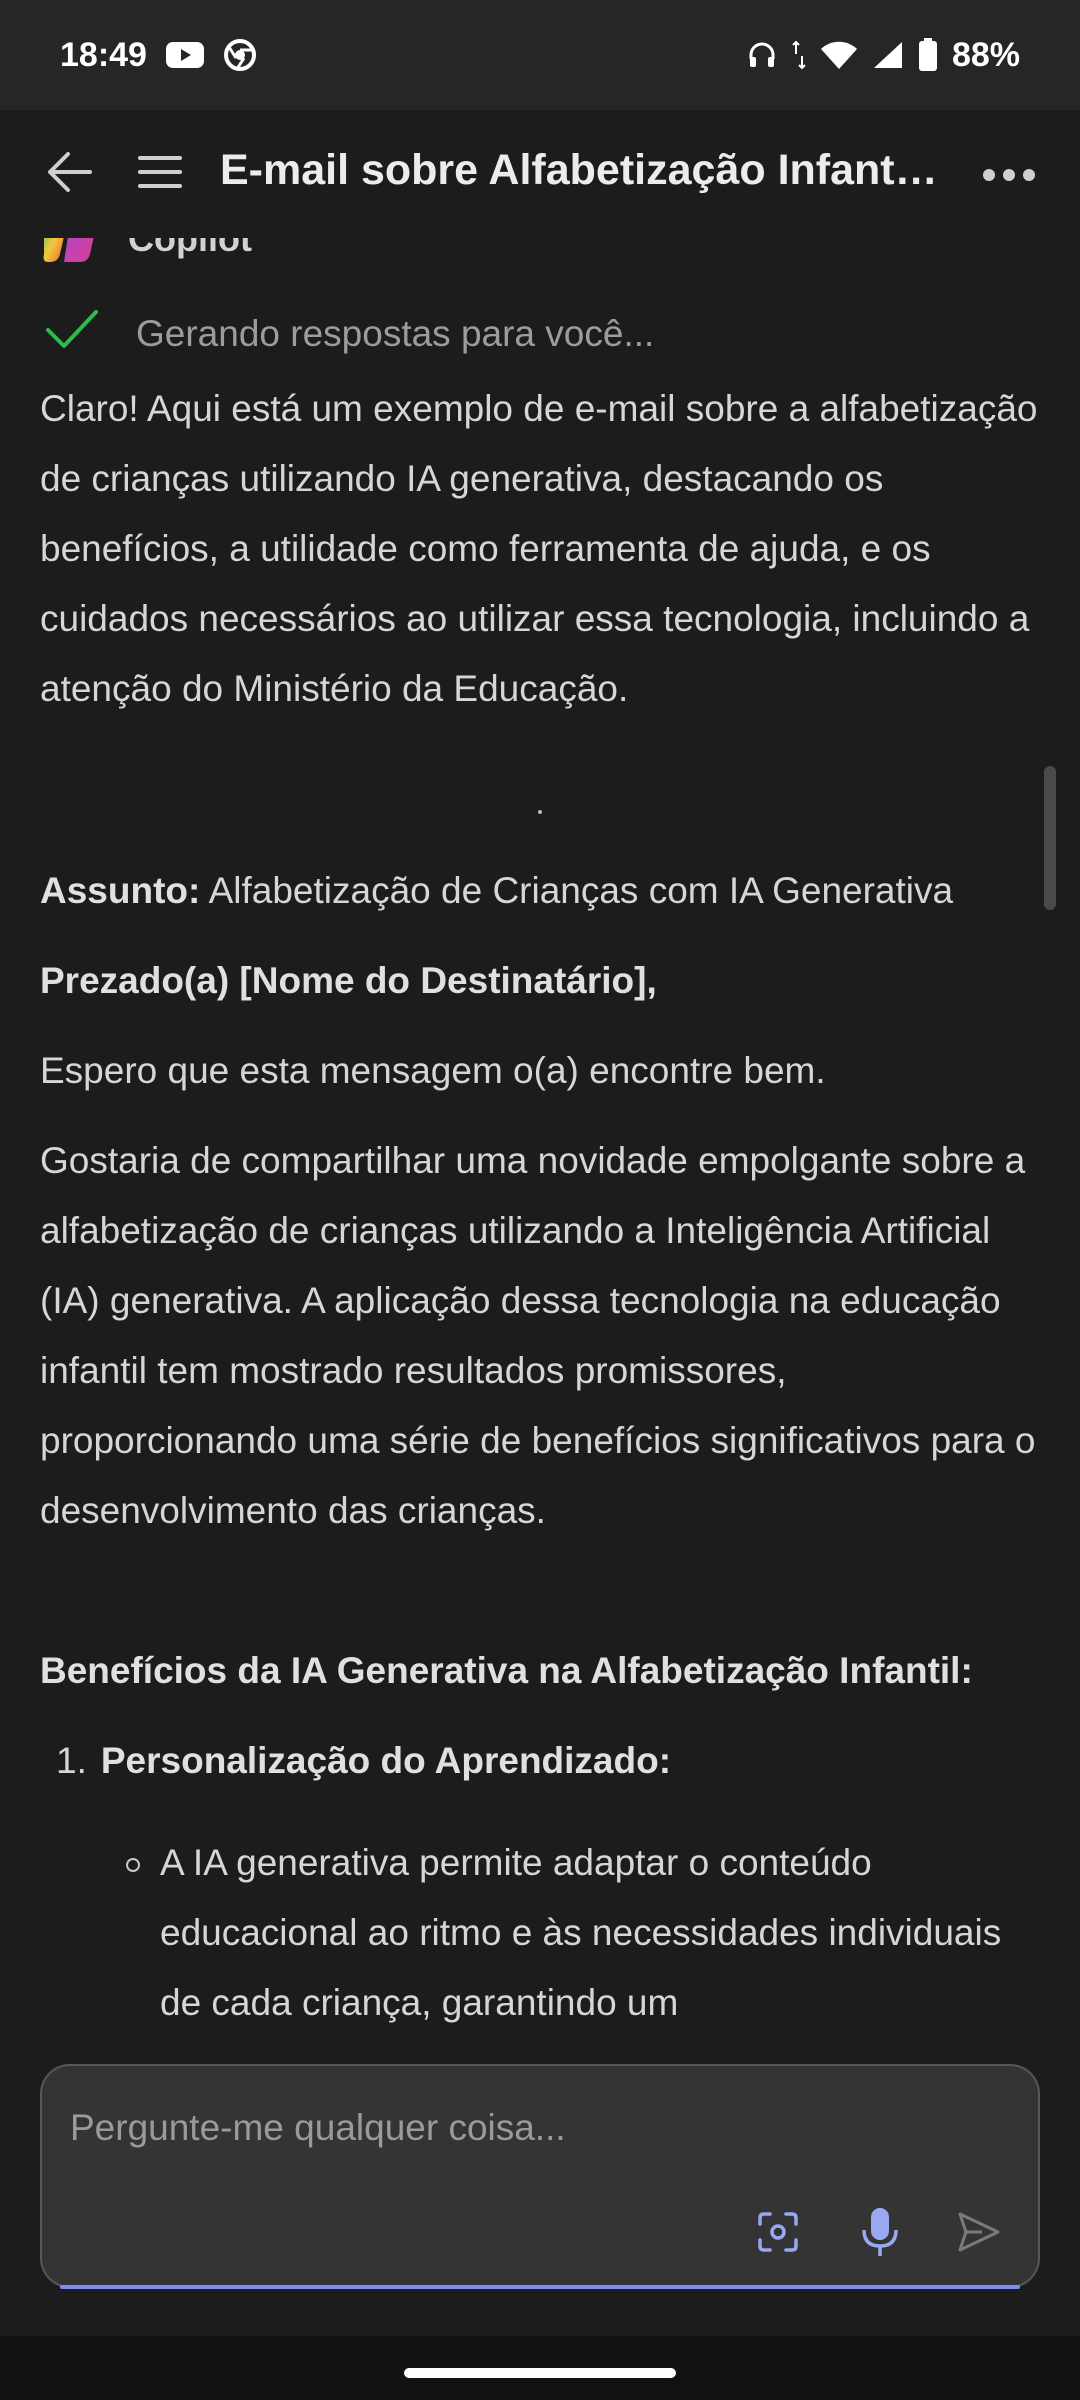 The image size is (1080, 2400). Describe the element at coordinates (778, 2234) in the screenshot. I see `camera-scan-icon` at that location.